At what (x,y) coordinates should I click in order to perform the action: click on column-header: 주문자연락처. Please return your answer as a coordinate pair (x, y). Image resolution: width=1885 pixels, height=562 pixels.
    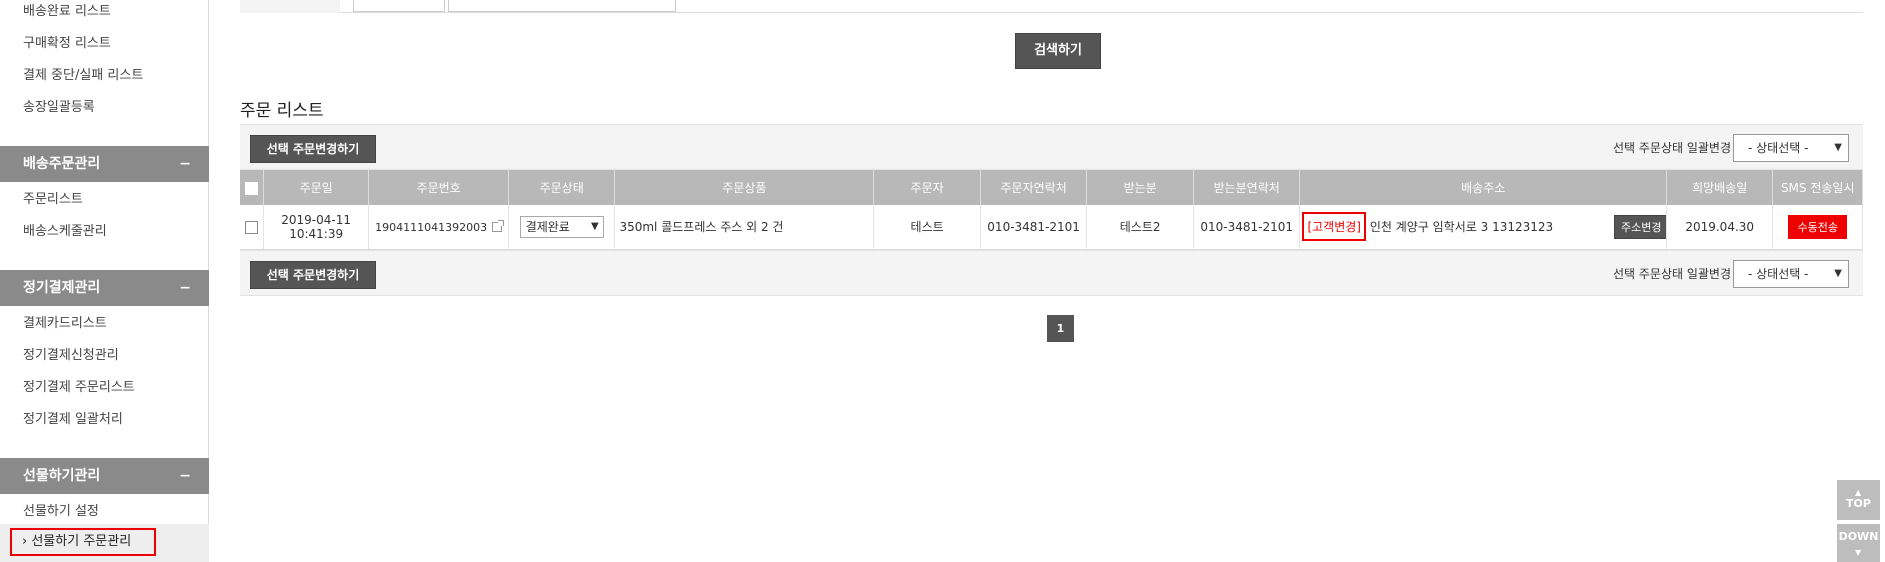
    Looking at the image, I should click on (1034, 187).